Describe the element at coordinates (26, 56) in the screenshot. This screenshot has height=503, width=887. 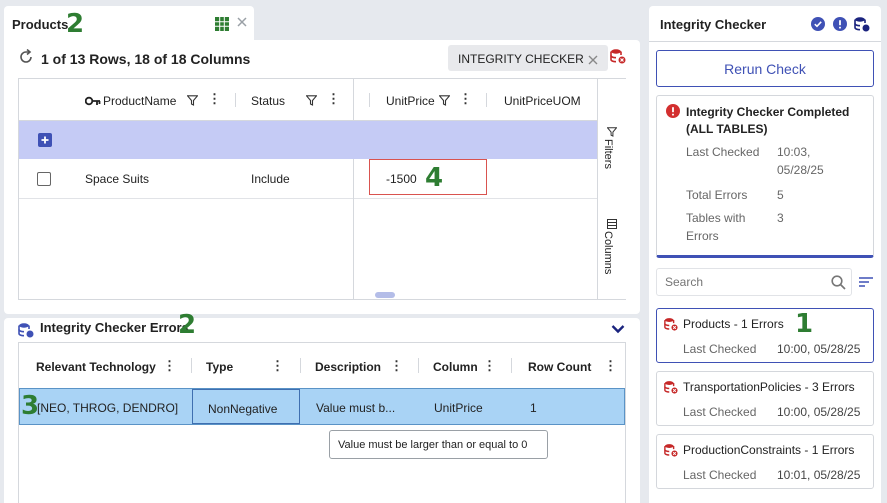
I see `refresh-icon` at that location.